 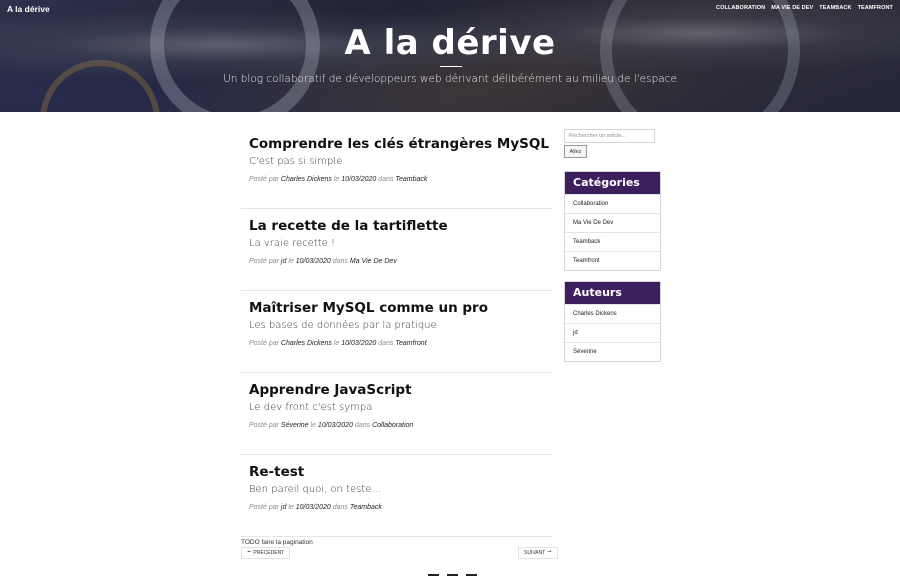 I want to click on category-item-teamfront: Teamfront, so click(x=612, y=260).